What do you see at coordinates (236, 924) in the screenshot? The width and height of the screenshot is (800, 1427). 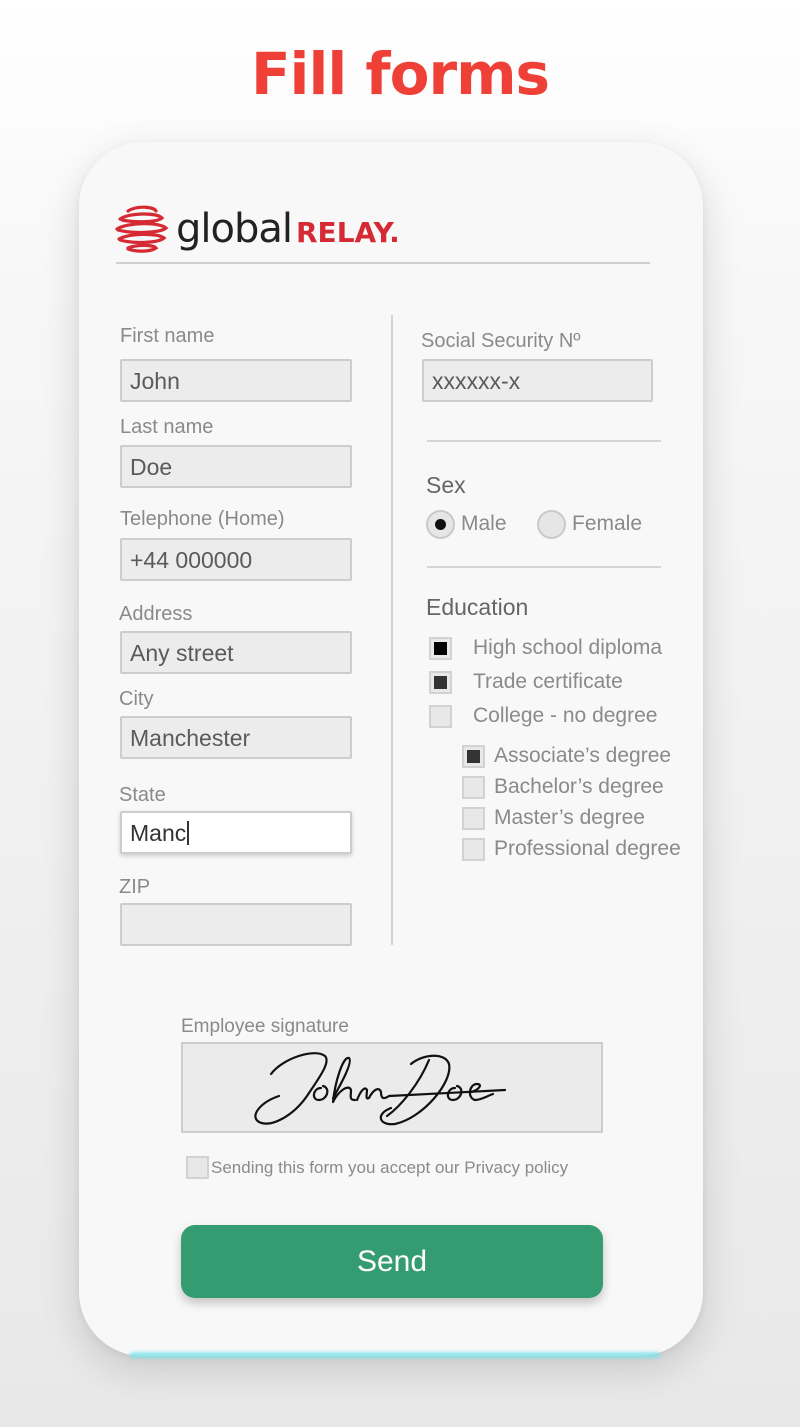 I see `zip-input` at bounding box center [236, 924].